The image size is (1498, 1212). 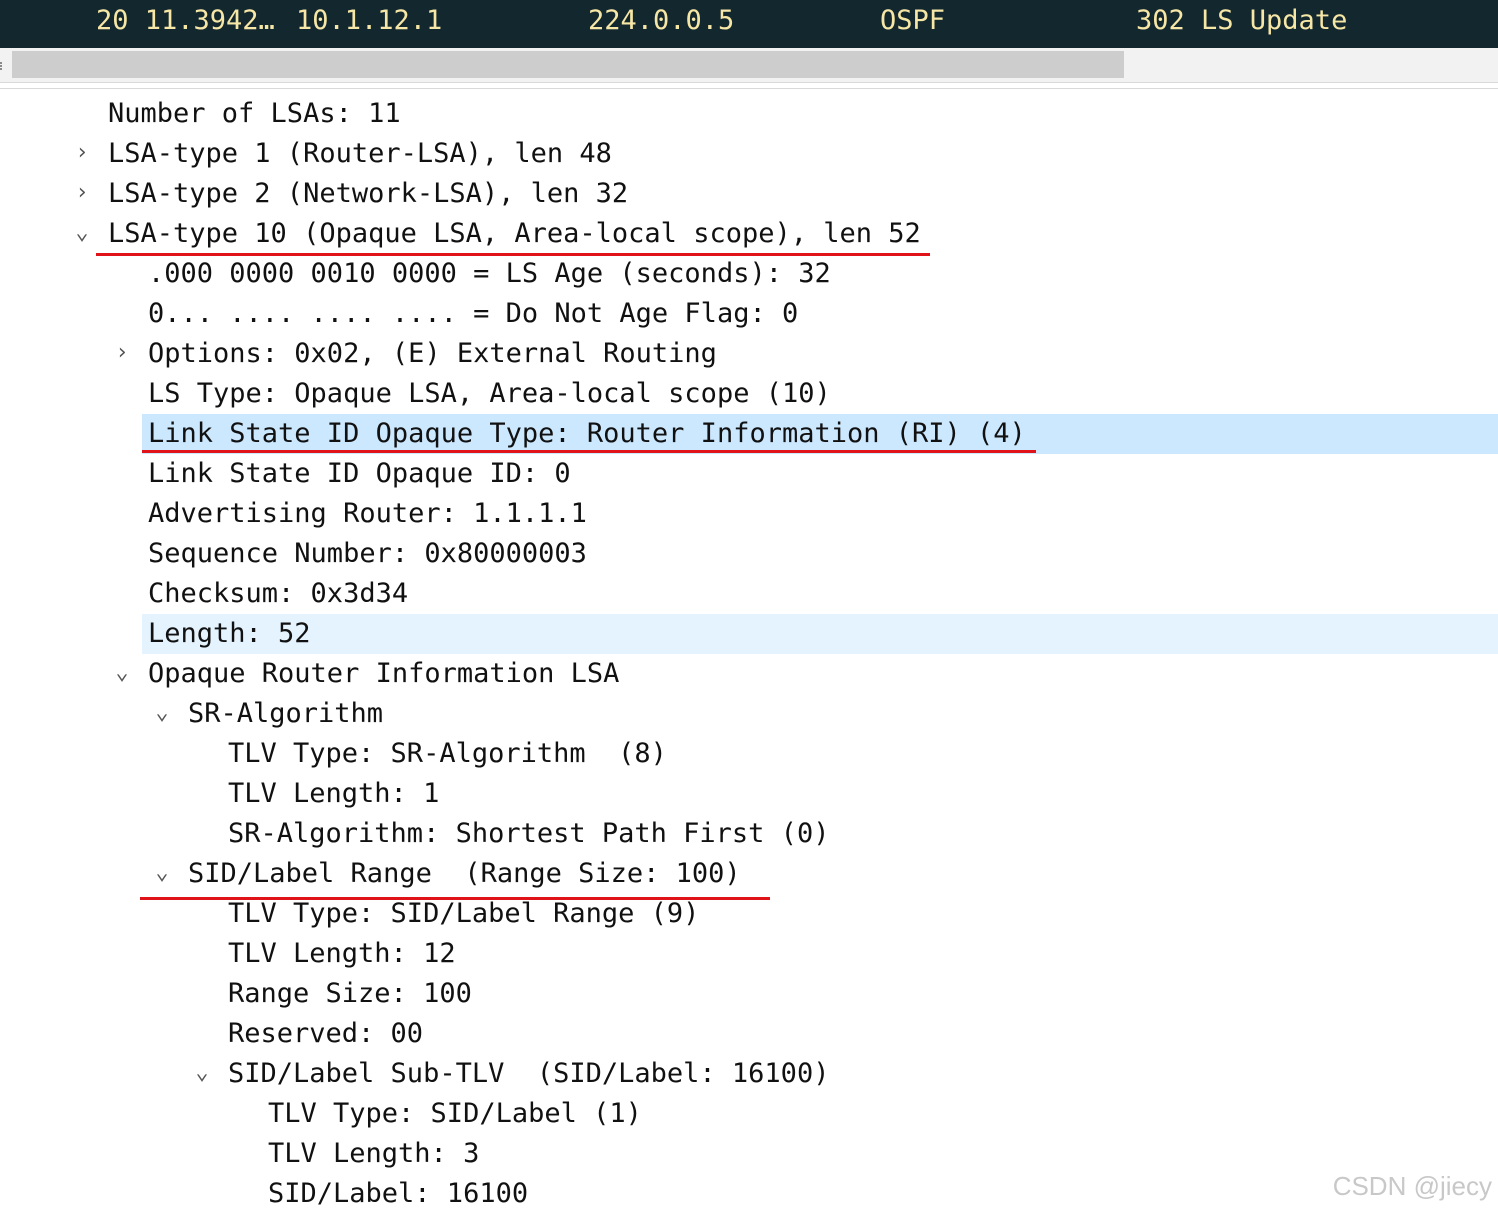 What do you see at coordinates (350, 993) in the screenshot?
I see `tree-row-label: Range Size: 100` at bounding box center [350, 993].